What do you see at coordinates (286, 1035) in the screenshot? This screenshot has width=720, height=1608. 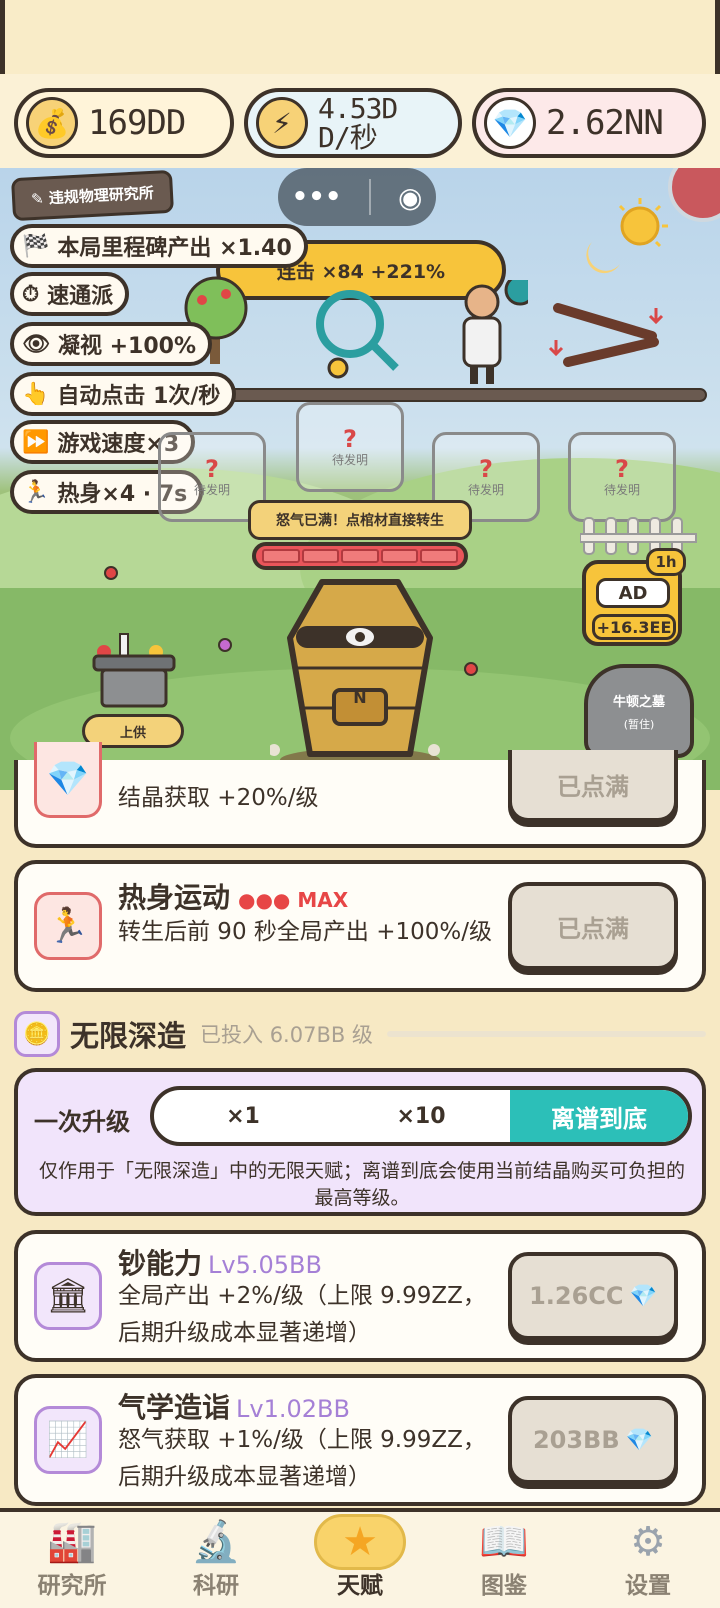 I see `invested-count: 已投入 6.07BB 级` at bounding box center [286, 1035].